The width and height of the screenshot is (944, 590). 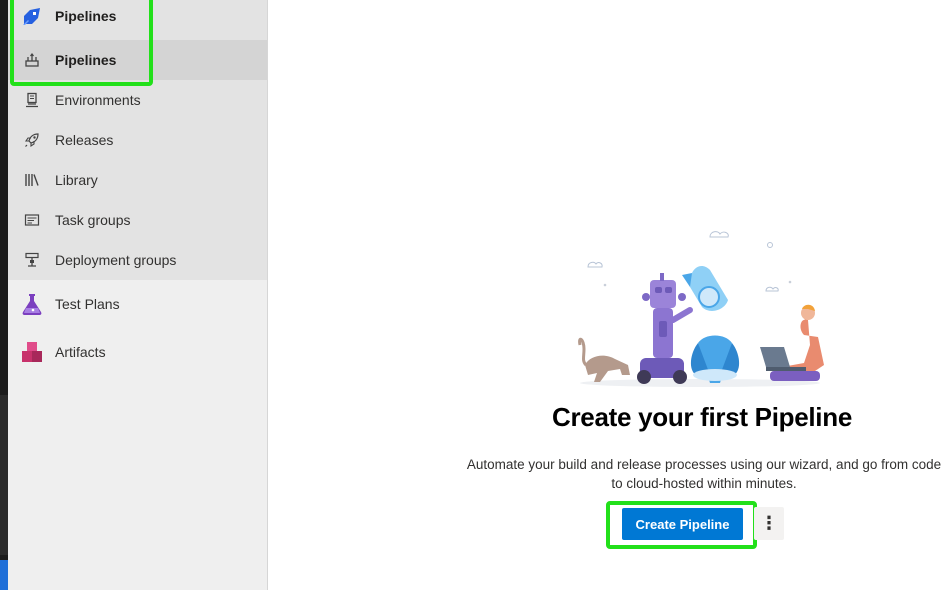 What do you see at coordinates (93, 220) in the screenshot?
I see `sidebar-item-label: Task groups` at bounding box center [93, 220].